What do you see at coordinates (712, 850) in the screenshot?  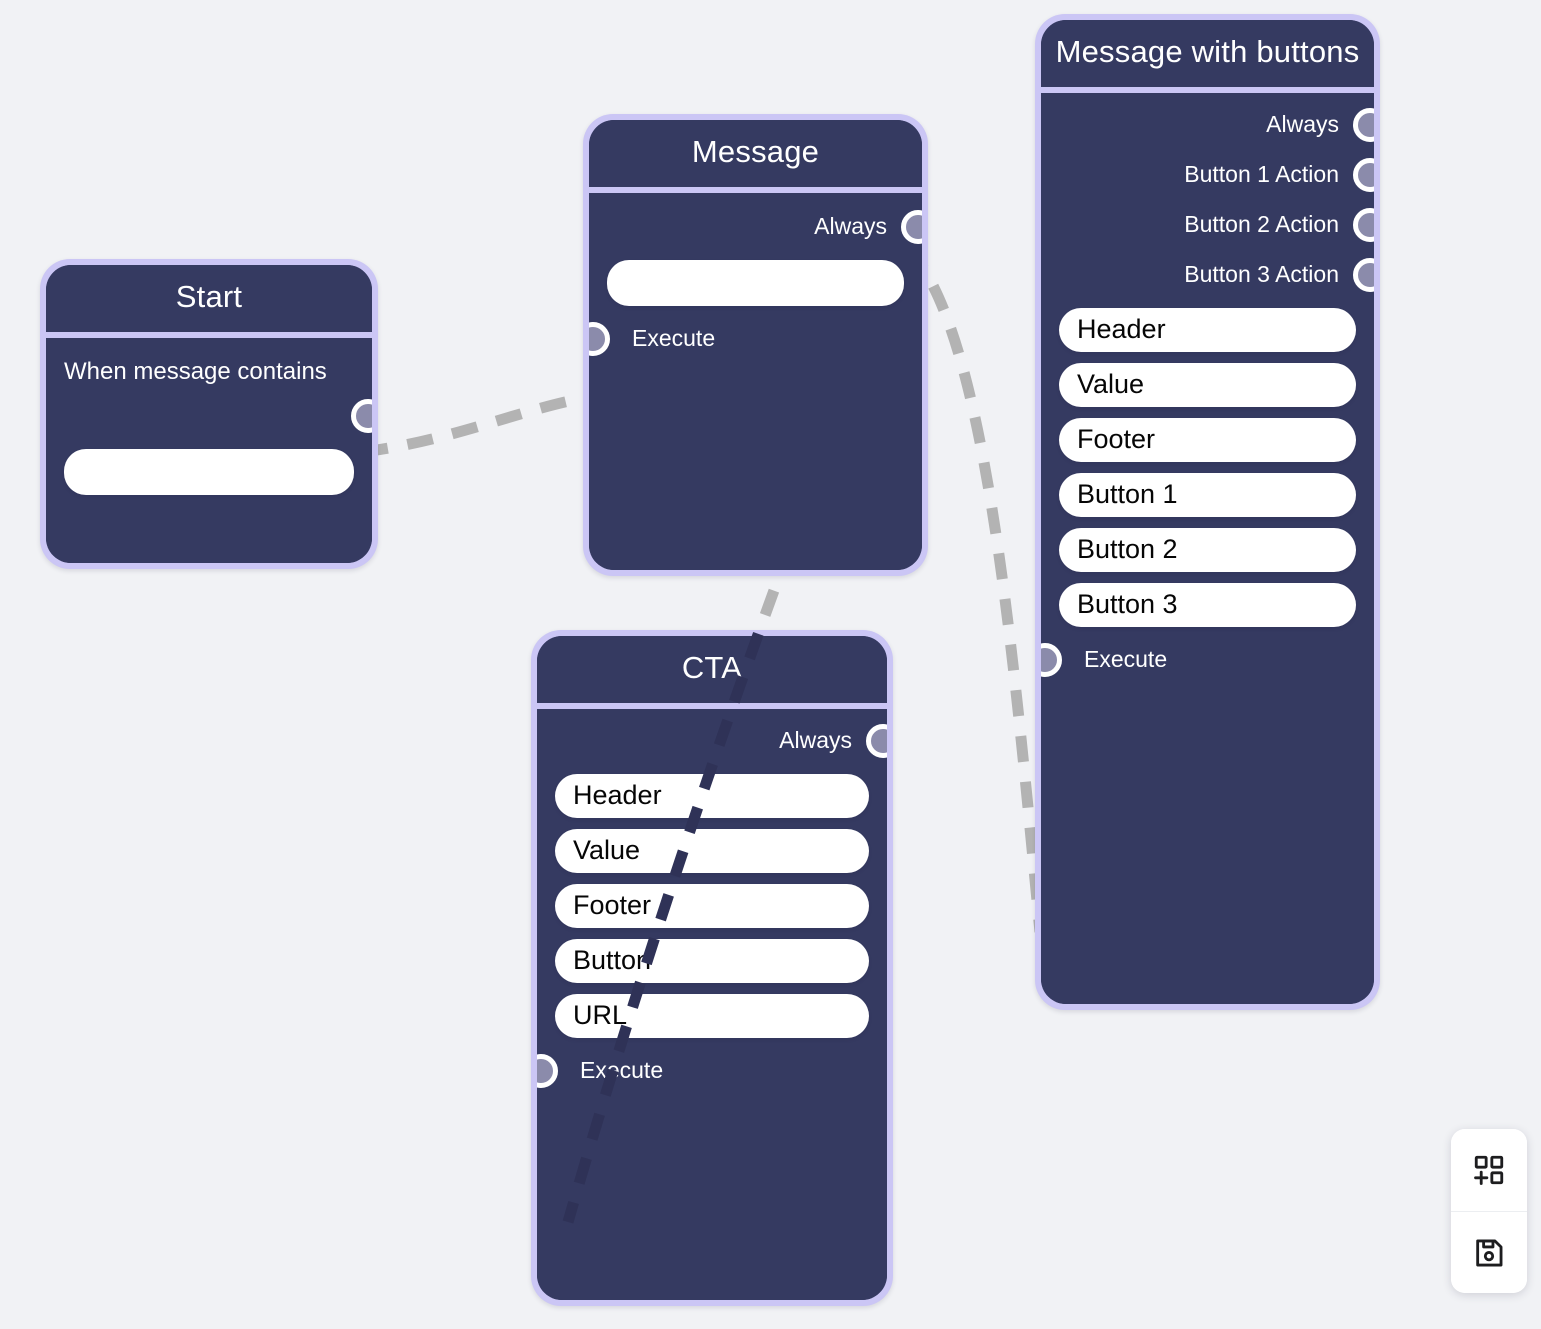 I see `cta-value-input` at bounding box center [712, 850].